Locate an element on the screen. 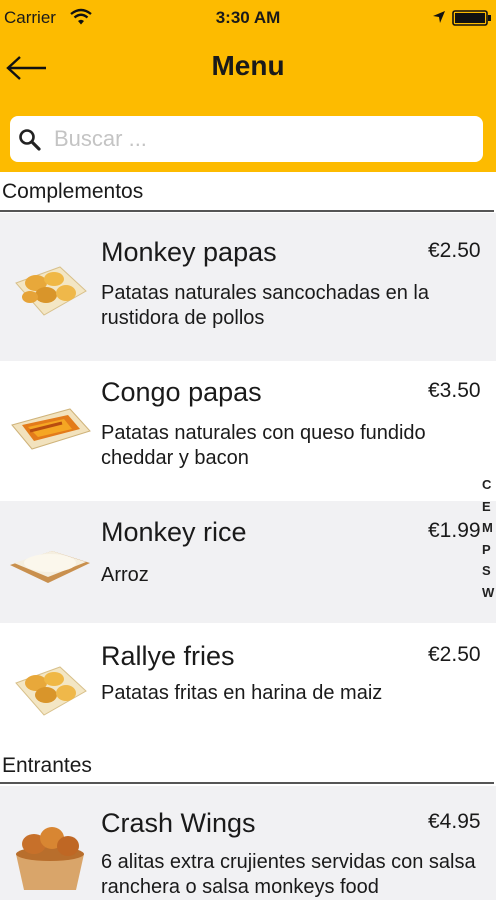  index-letter: M is located at coordinates (489, 528).